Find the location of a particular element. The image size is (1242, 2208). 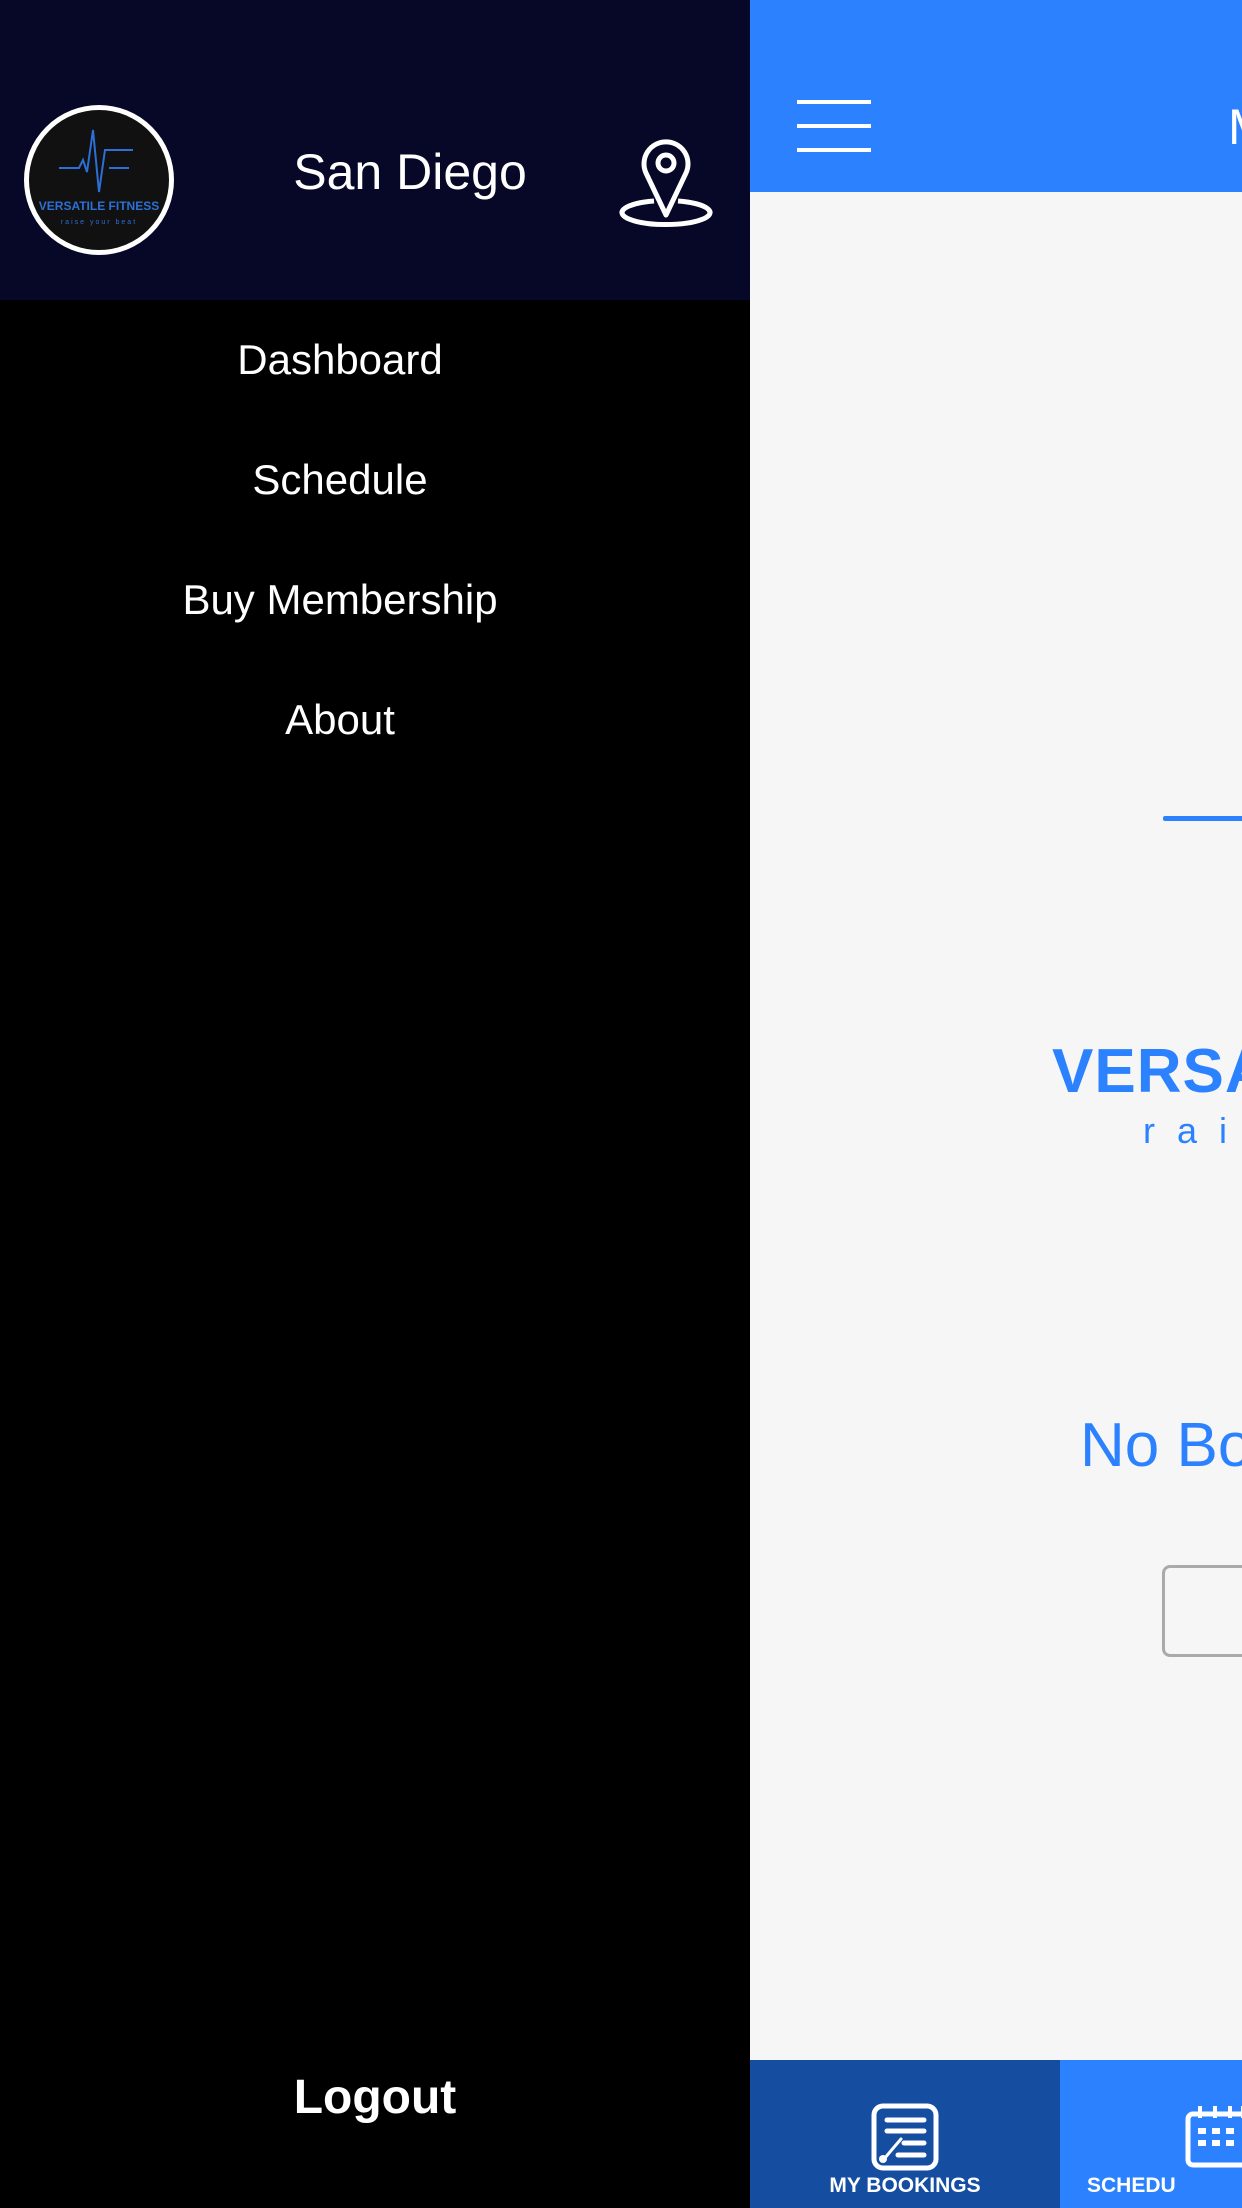

location-pin-icon is located at coordinates (666, 181).